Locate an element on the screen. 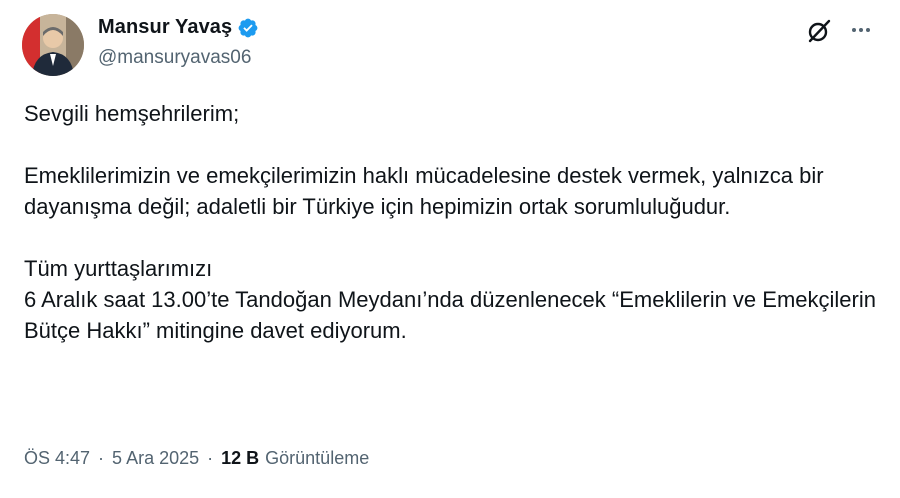 The width and height of the screenshot is (900, 498). avatar is located at coordinates (53, 45).